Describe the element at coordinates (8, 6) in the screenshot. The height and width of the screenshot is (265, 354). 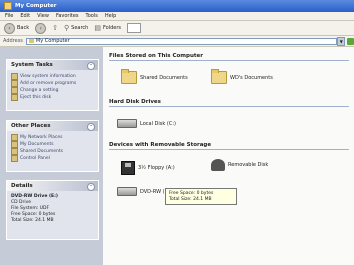
I see `my-computer-icon` at that location.